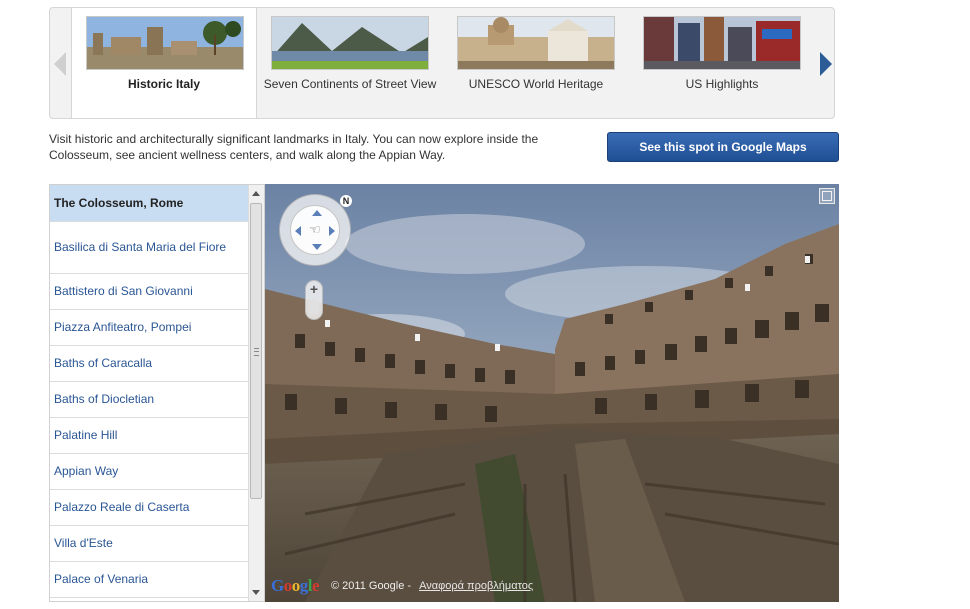  What do you see at coordinates (149, 328) in the screenshot?
I see `list-item-piazza-anfiteatro: Piazza Anfiteatro, Pompei` at bounding box center [149, 328].